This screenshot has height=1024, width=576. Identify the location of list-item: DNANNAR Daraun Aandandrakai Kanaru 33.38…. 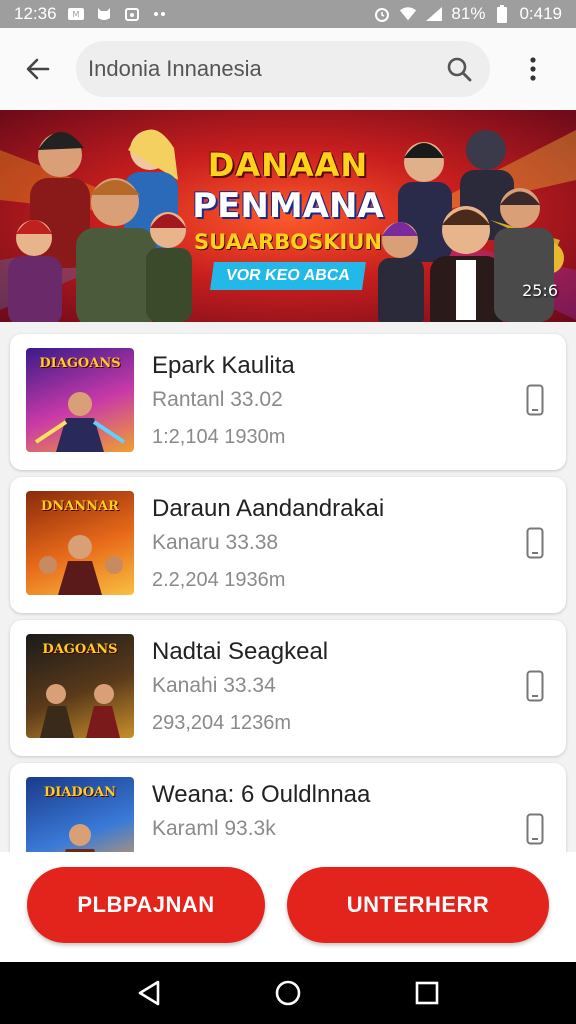
(288, 545).